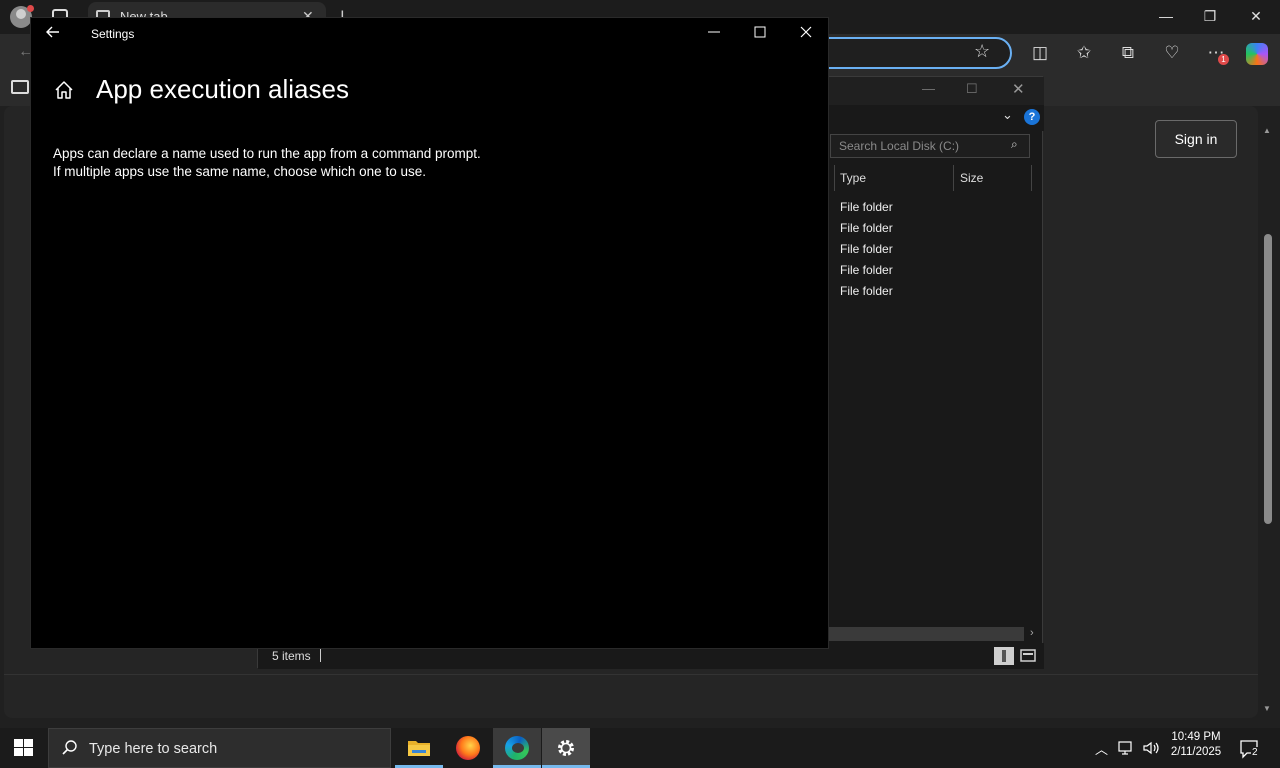  I want to click on firefox-icon, so click(468, 748).